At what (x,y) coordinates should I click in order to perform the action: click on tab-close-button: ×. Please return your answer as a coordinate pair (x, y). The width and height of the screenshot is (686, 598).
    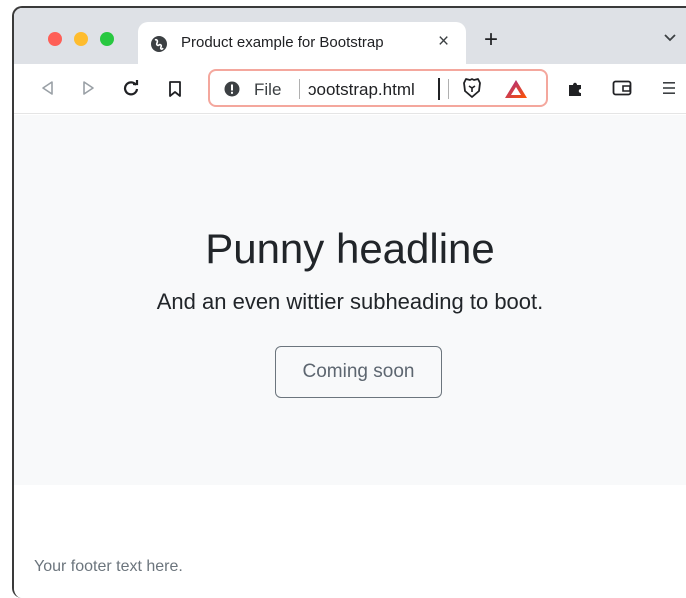
    Looking at the image, I should click on (443, 41).